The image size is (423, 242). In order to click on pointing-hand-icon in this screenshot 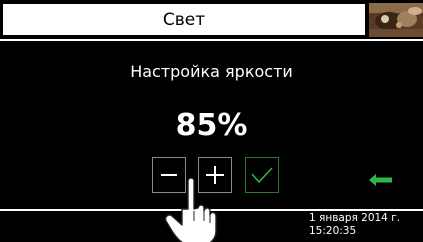, I will do `click(190, 209)`.